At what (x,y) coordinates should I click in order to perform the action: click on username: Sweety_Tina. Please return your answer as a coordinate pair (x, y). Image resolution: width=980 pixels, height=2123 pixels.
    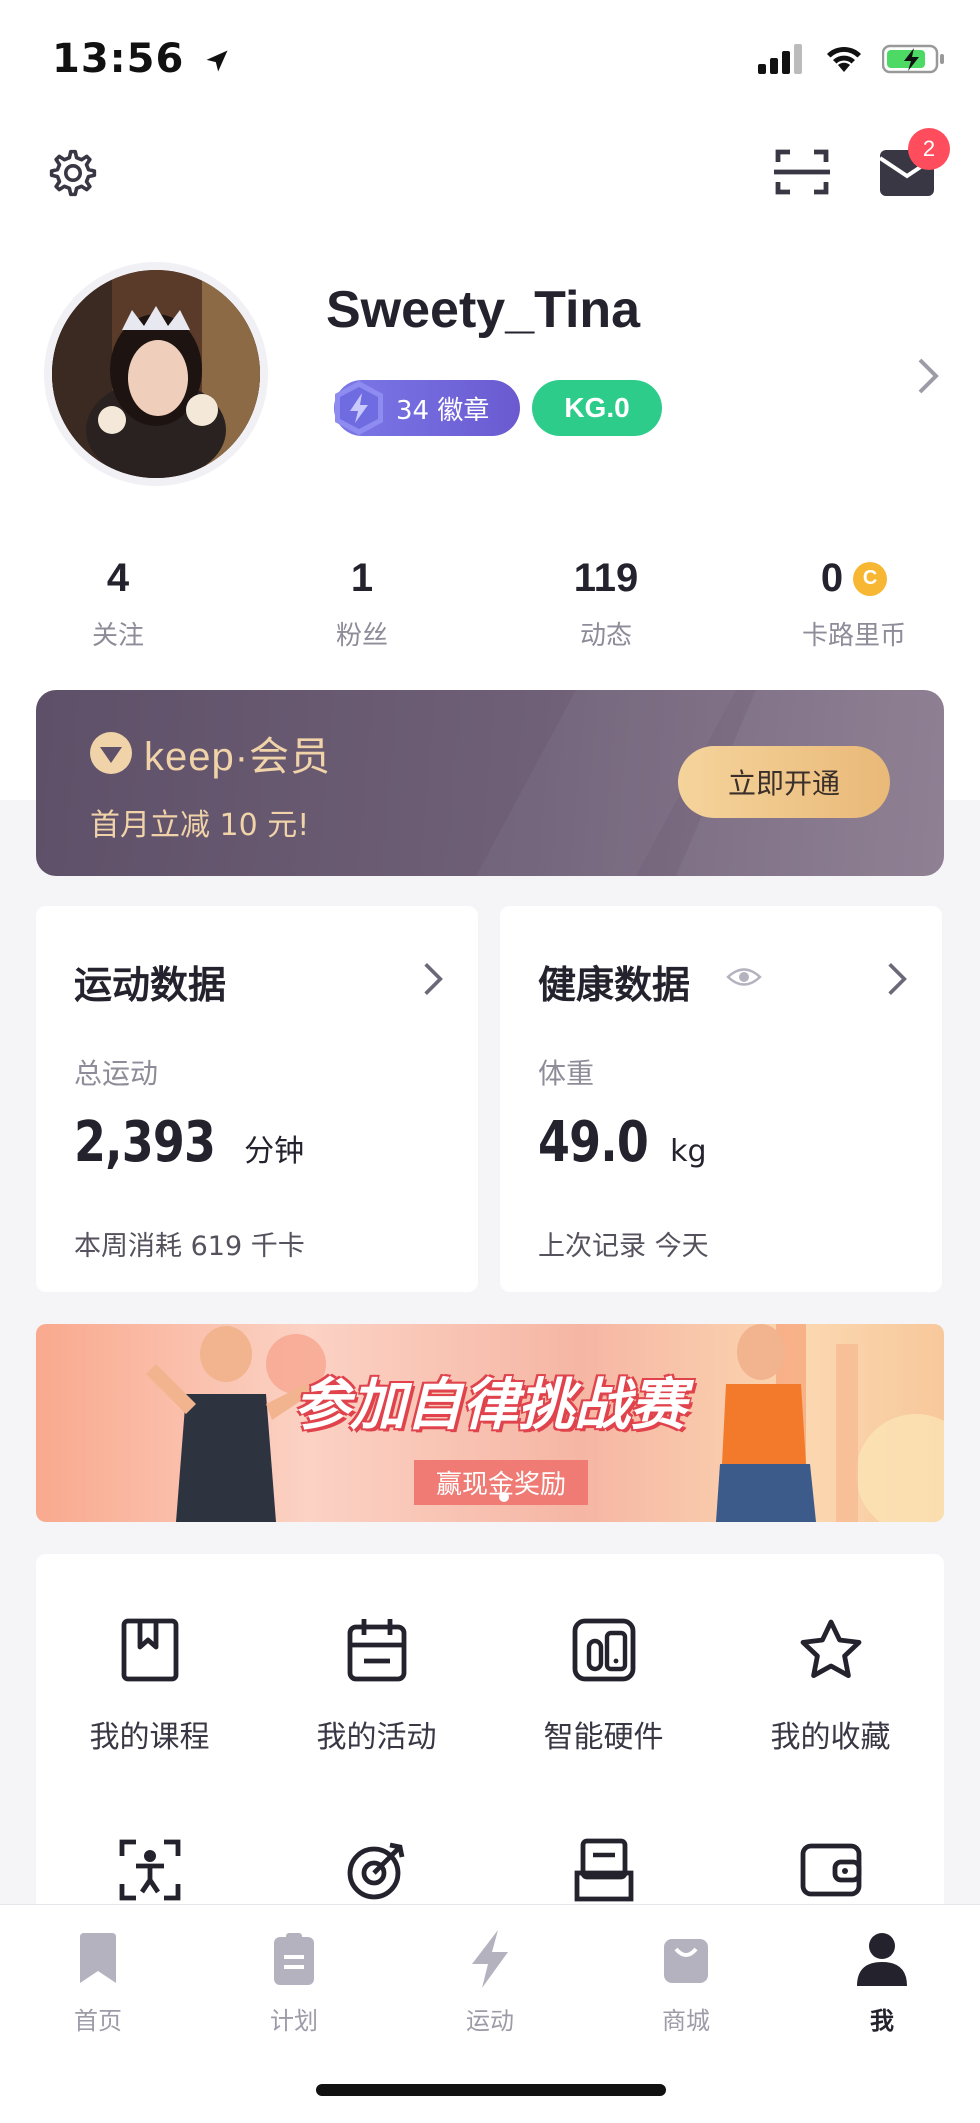
    Looking at the image, I should click on (483, 310).